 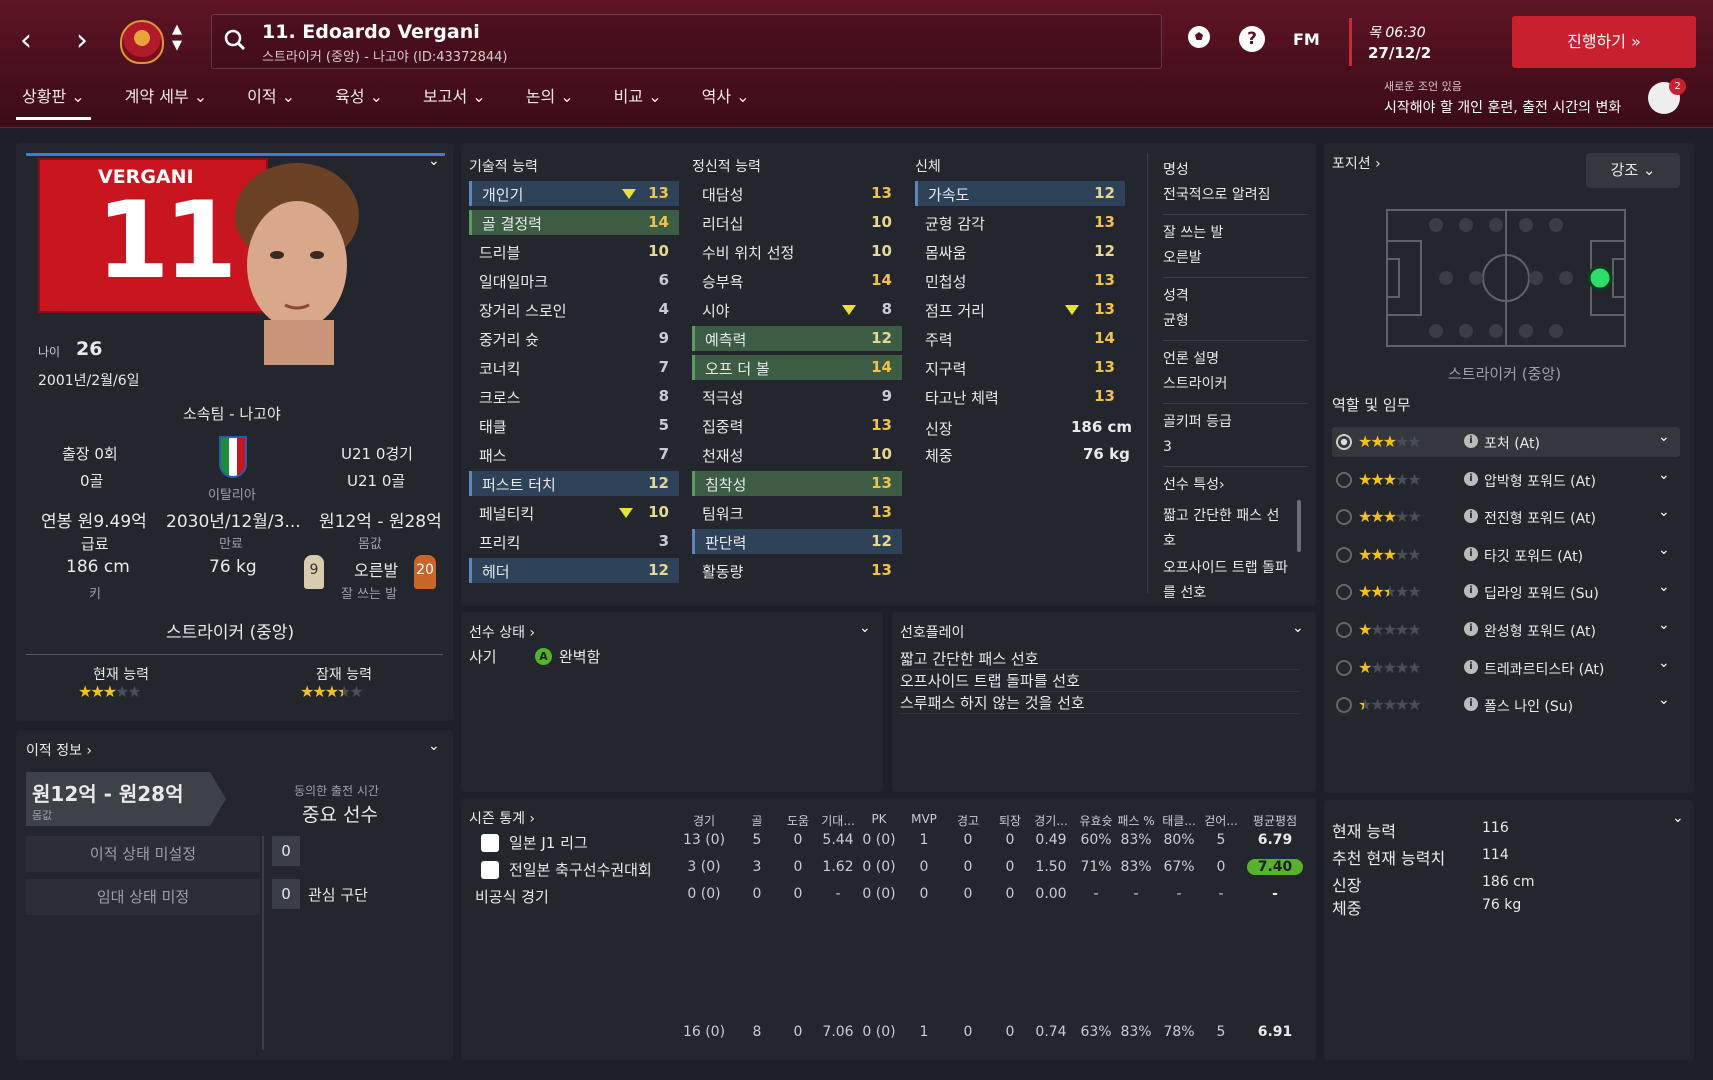 I want to click on stats-column-header: 경기, so click(x=704, y=820).